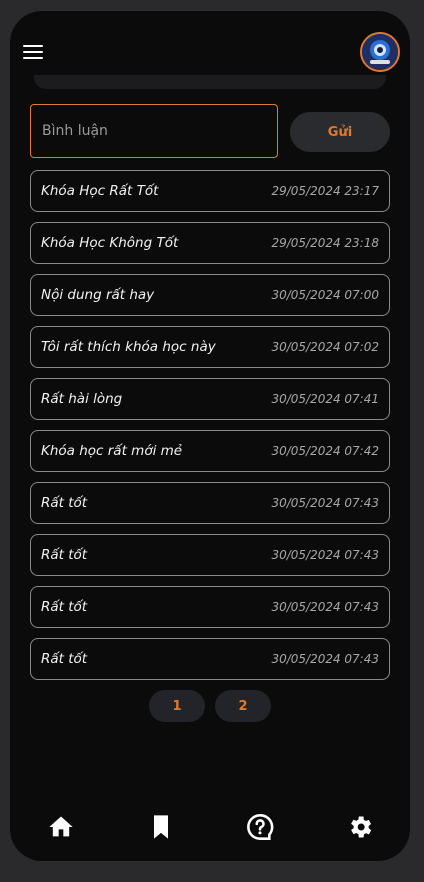 The height and width of the screenshot is (882, 424). What do you see at coordinates (177, 706) in the screenshot?
I see `page-button-1: 1` at bounding box center [177, 706].